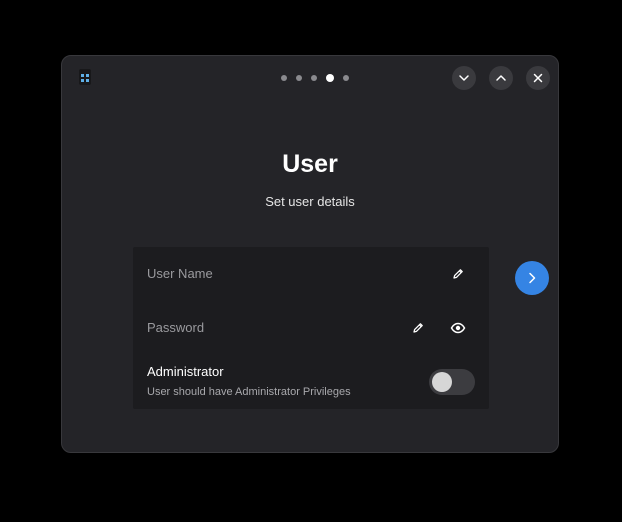 This screenshot has width=622, height=522. I want to click on step-indicator, so click(315, 78).